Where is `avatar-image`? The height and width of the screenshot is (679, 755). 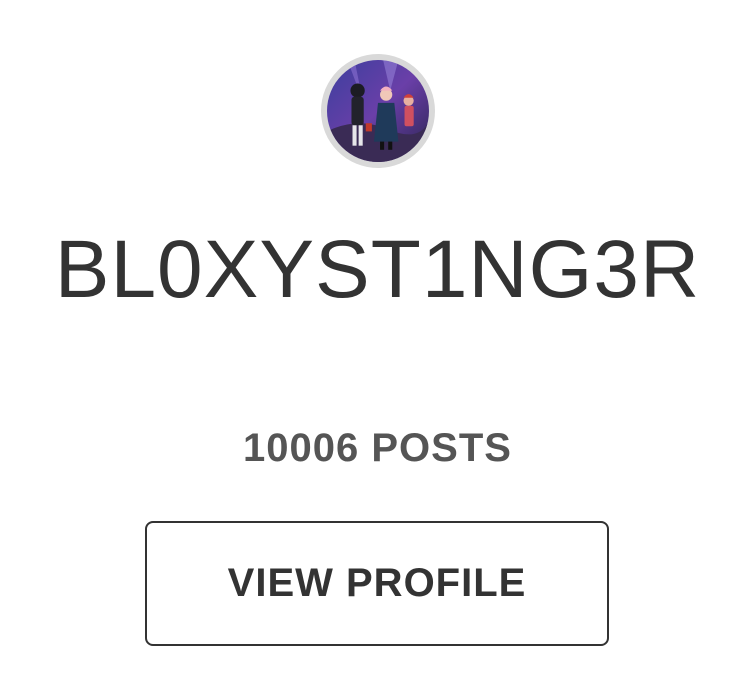 avatar-image is located at coordinates (378, 111).